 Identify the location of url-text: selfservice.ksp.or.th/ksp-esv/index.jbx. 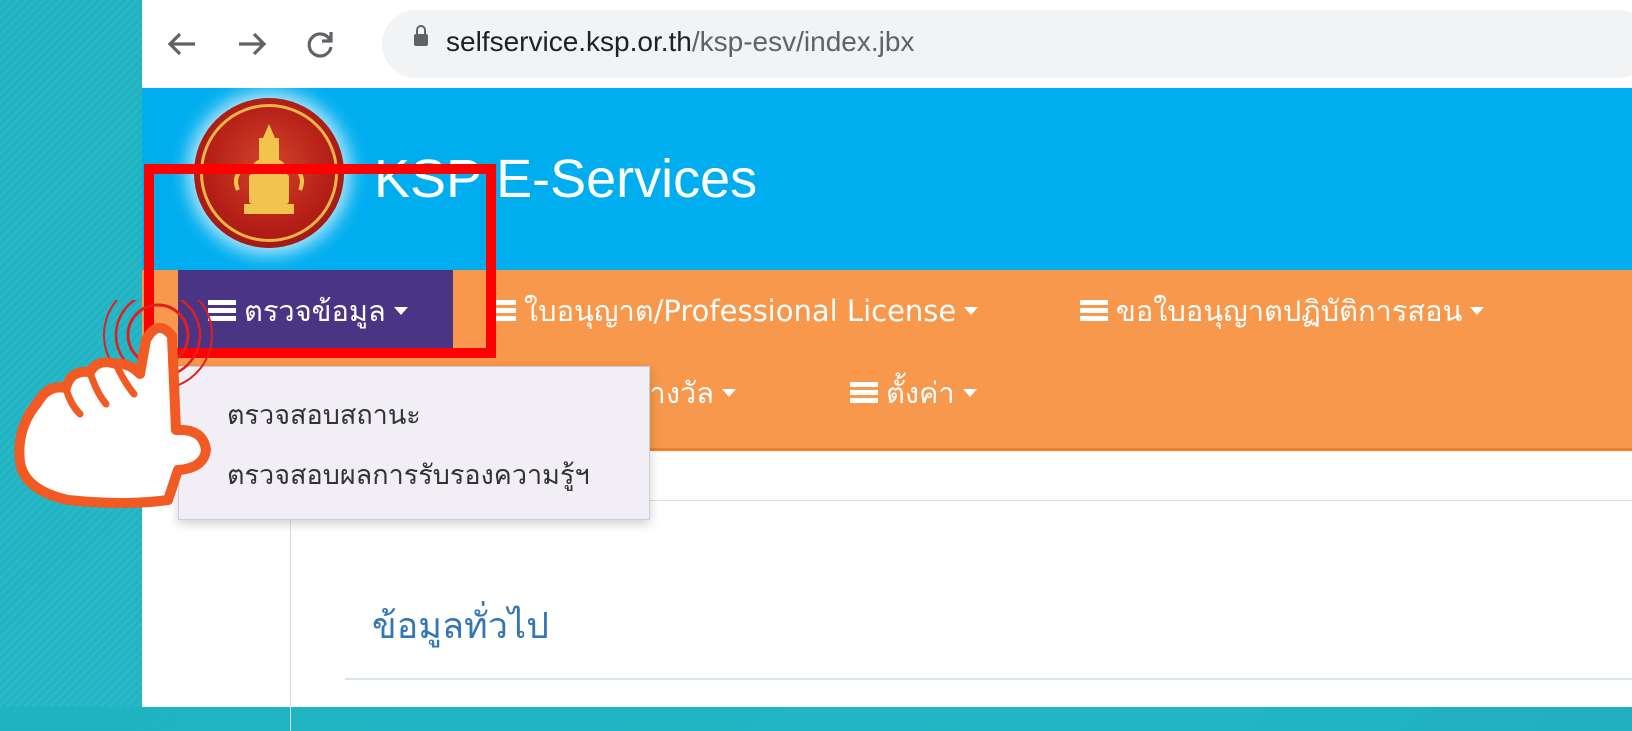
(680, 42).